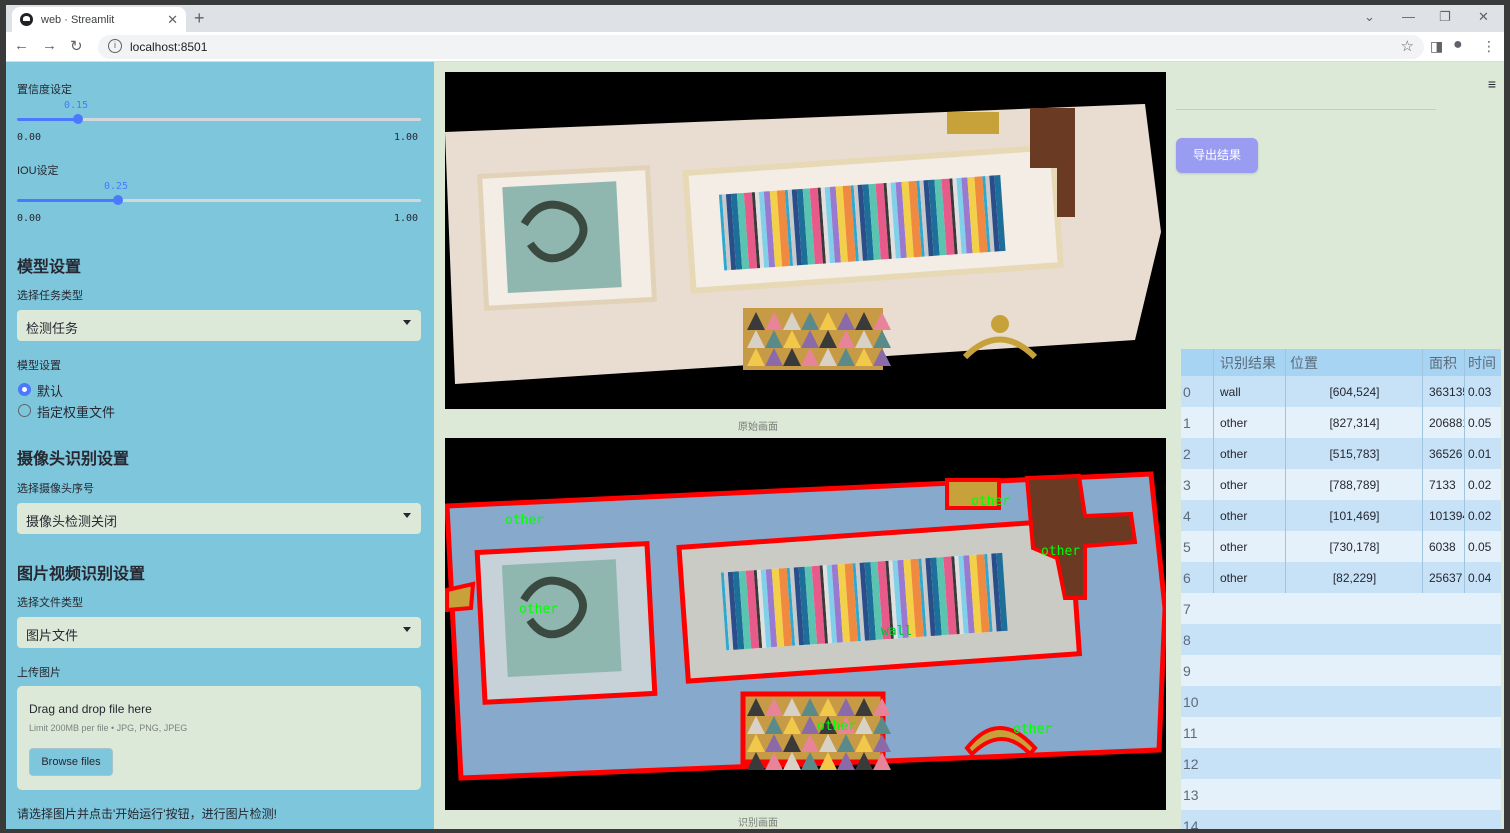 The image size is (1510, 833). What do you see at coordinates (1489, 46) in the screenshot?
I see `browser-menu-icon: ⋮` at bounding box center [1489, 46].